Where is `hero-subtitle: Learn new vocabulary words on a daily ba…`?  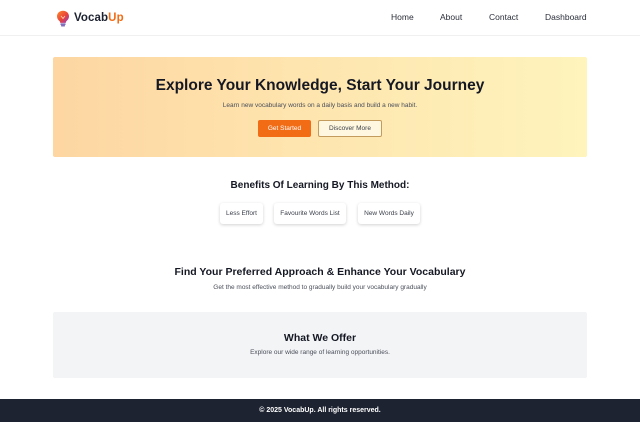
hero-subtitle: Learn new vocabulary words on a daily ba… is located at coordinates (320, 105).